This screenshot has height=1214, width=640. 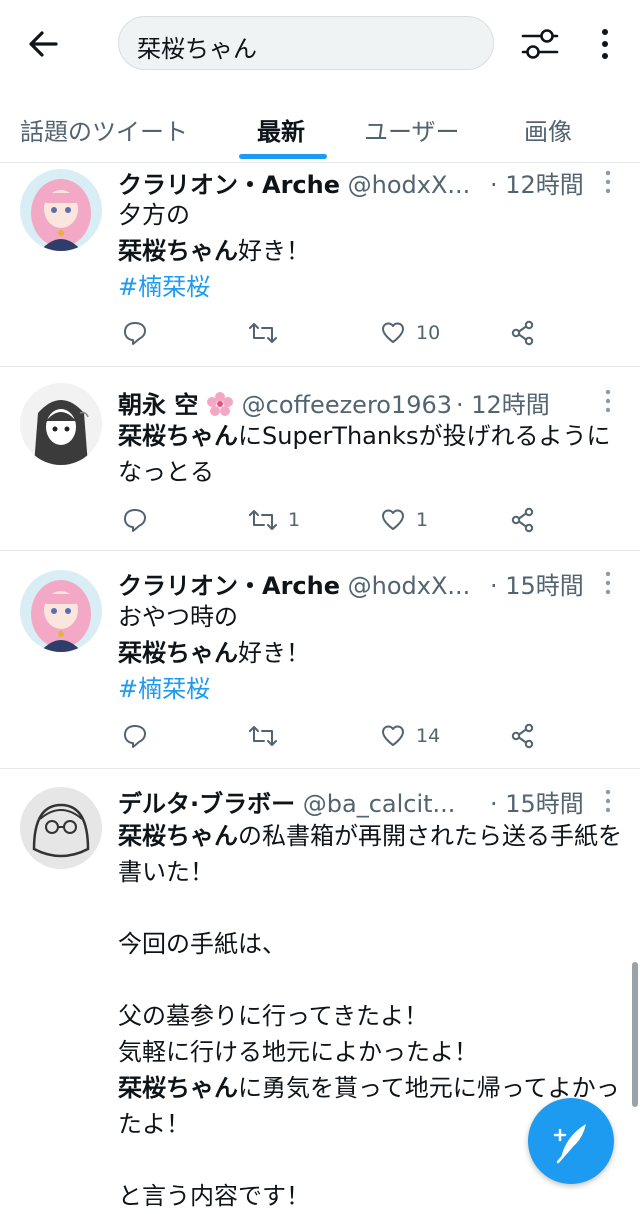 What do you see at coordinates (104, 129) in the screenshot?
I see `tab-top-tweets: 話題のツイート` at bounding box center [104, 129].